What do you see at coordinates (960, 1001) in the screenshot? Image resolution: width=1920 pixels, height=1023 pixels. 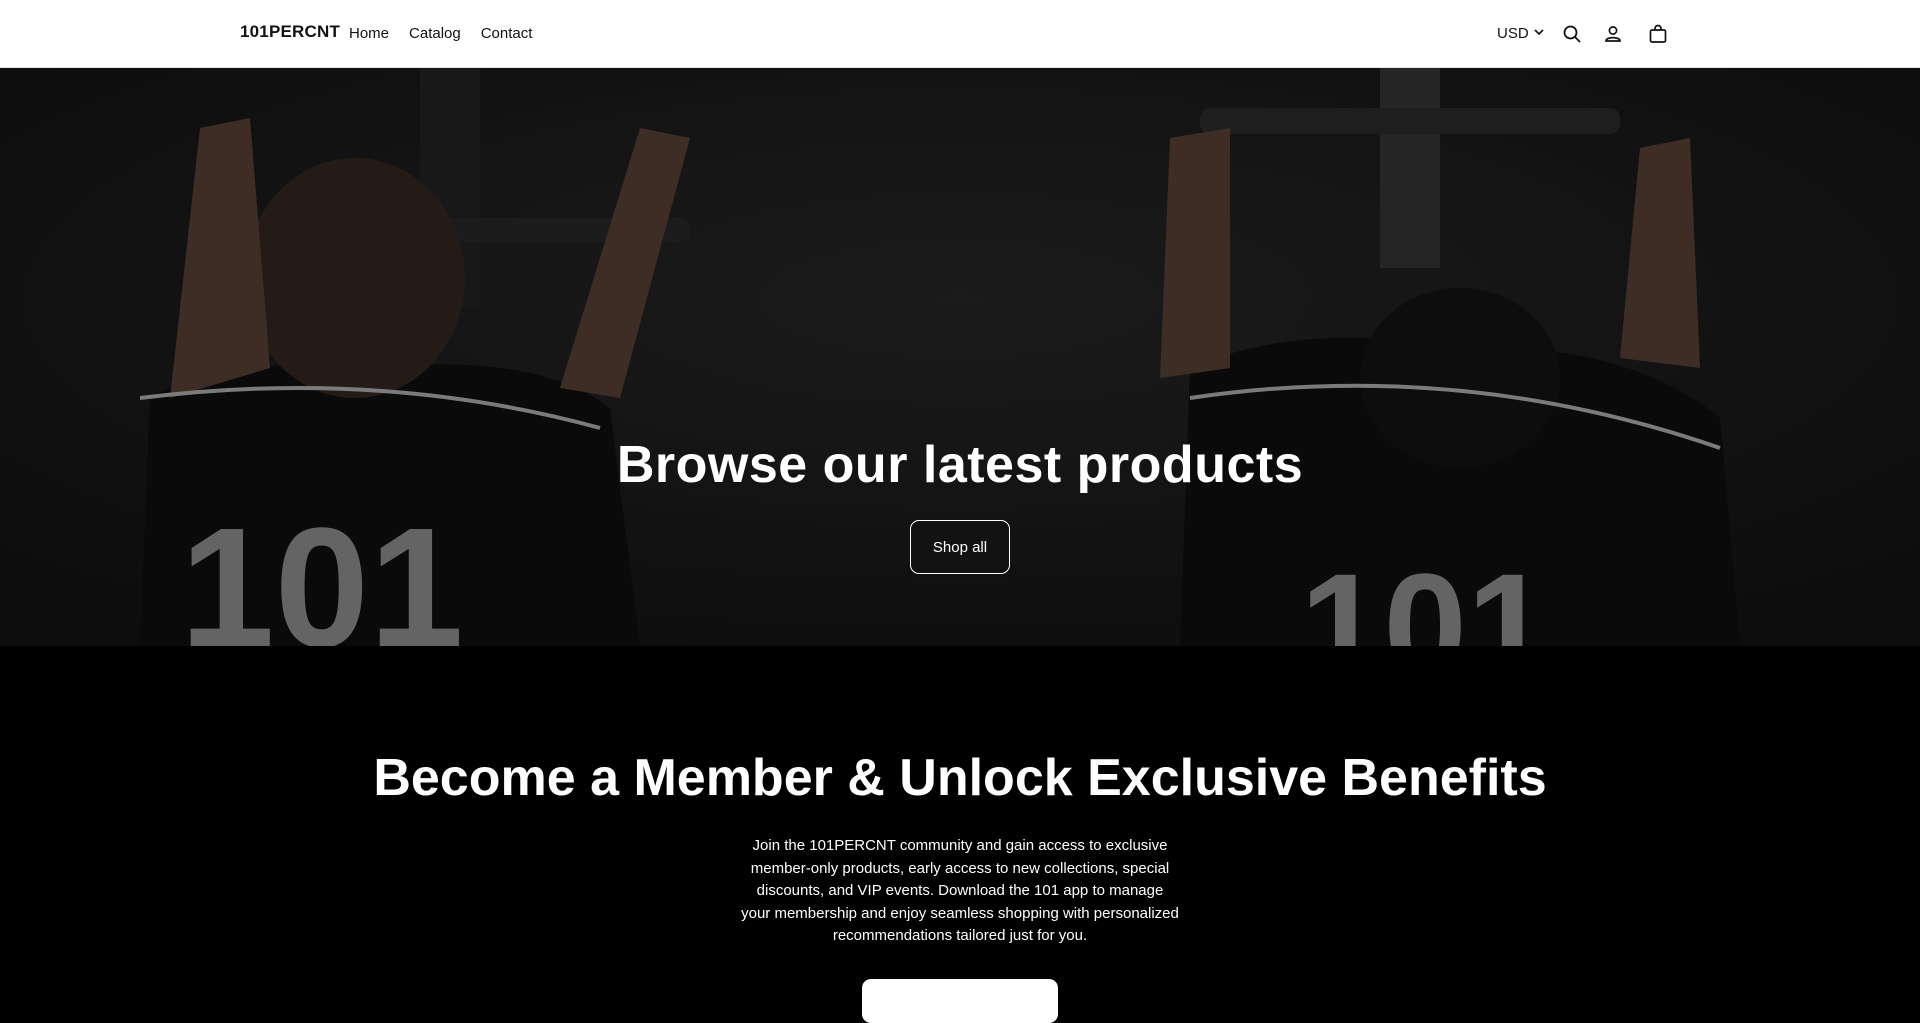 I see `membership-button` at bounding box center [960, 1001].